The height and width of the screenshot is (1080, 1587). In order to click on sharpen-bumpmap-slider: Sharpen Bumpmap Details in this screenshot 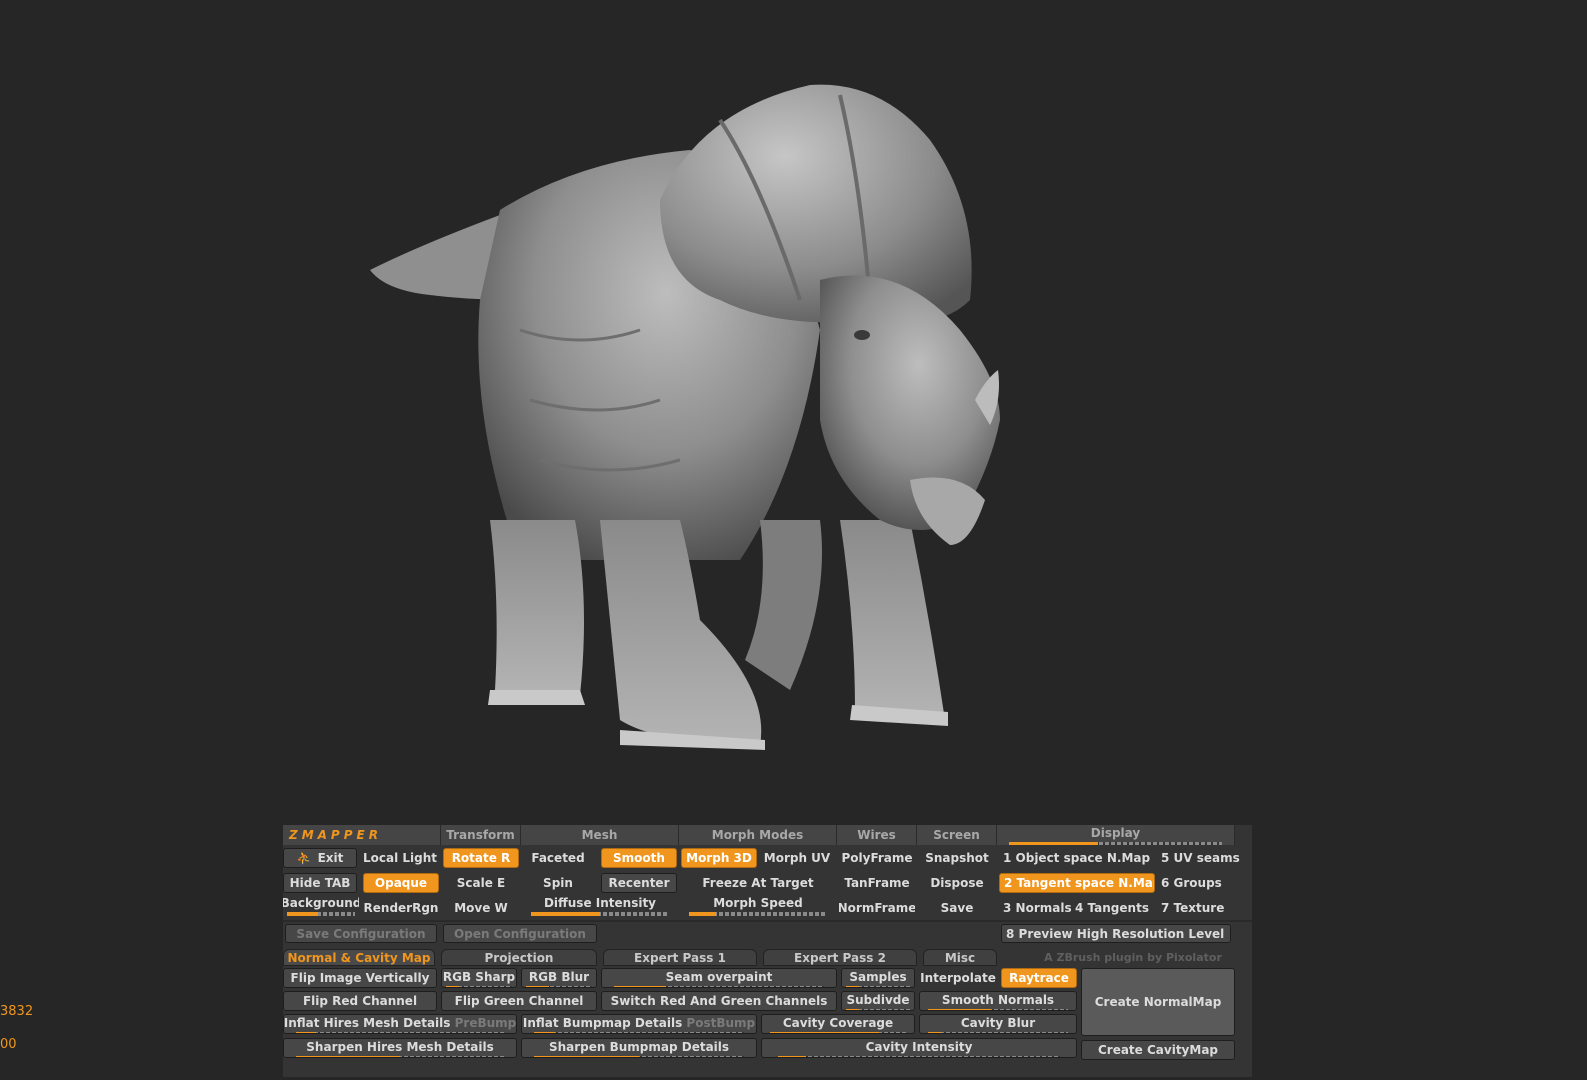, I will do `click(639, 1048)`.